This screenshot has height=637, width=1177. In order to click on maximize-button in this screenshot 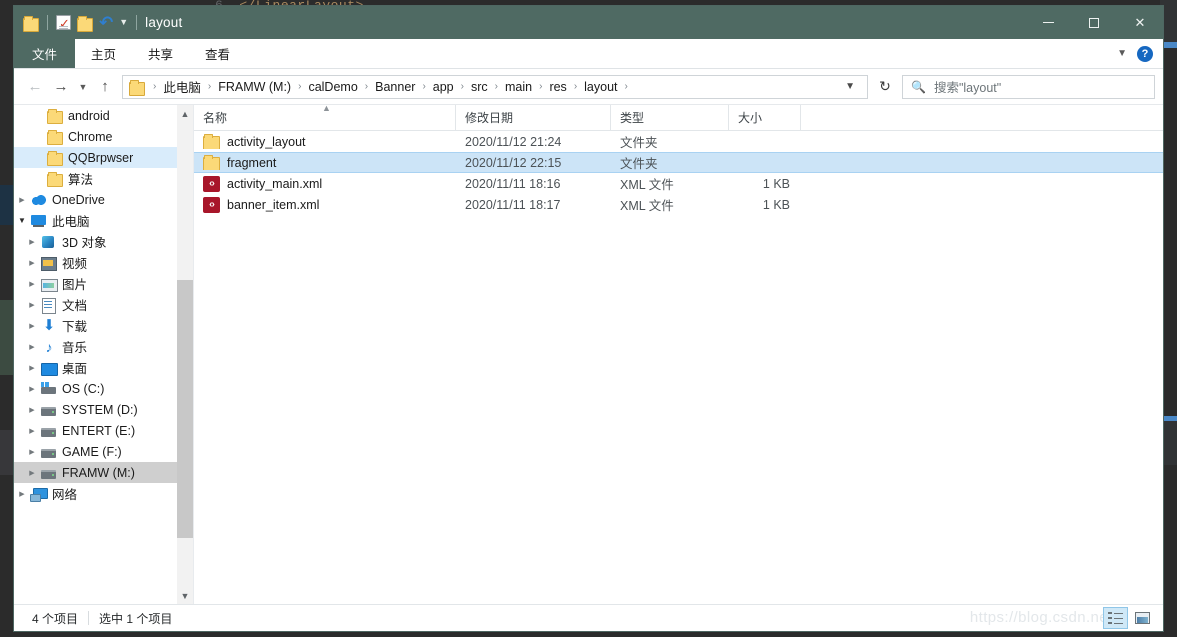, I will do `click(1094, 22)`.